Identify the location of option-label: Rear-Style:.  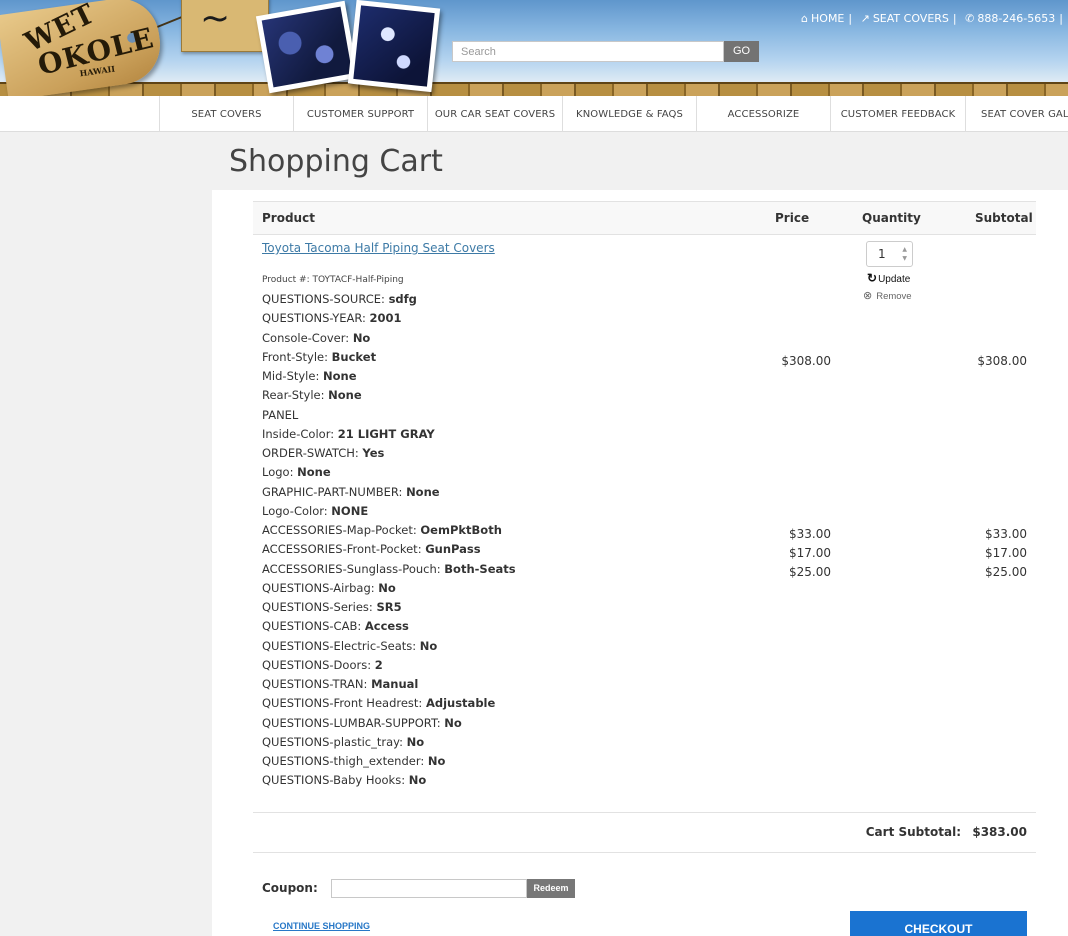
(295, 395).